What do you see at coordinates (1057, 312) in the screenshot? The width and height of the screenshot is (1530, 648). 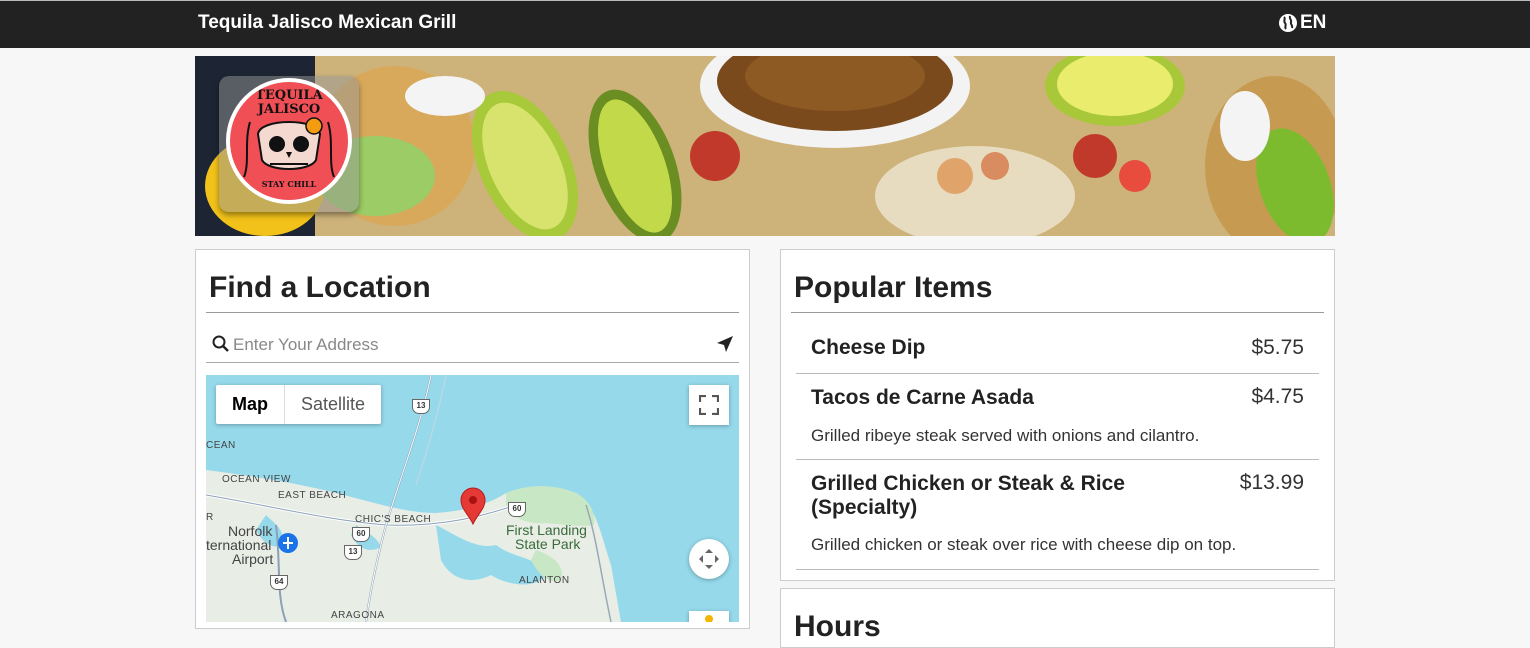 I see `popular-divider` at bounding box center [1057, 312].